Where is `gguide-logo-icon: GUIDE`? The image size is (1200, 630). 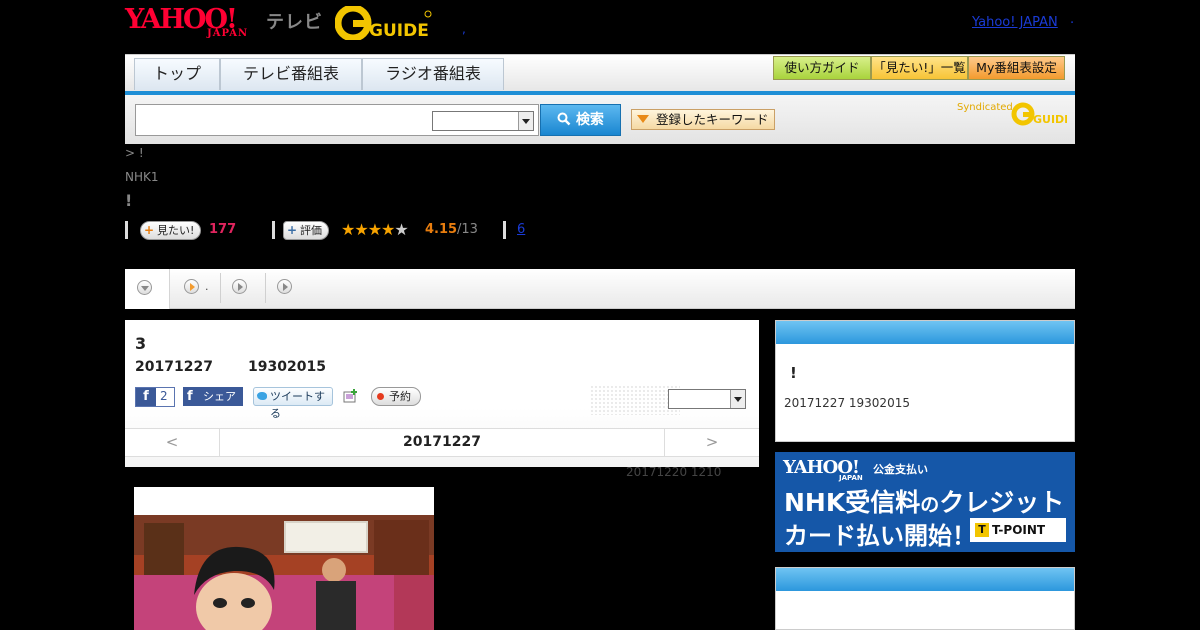 gguide-logo-icon: GUIDE is located at coordinates (383, 23).